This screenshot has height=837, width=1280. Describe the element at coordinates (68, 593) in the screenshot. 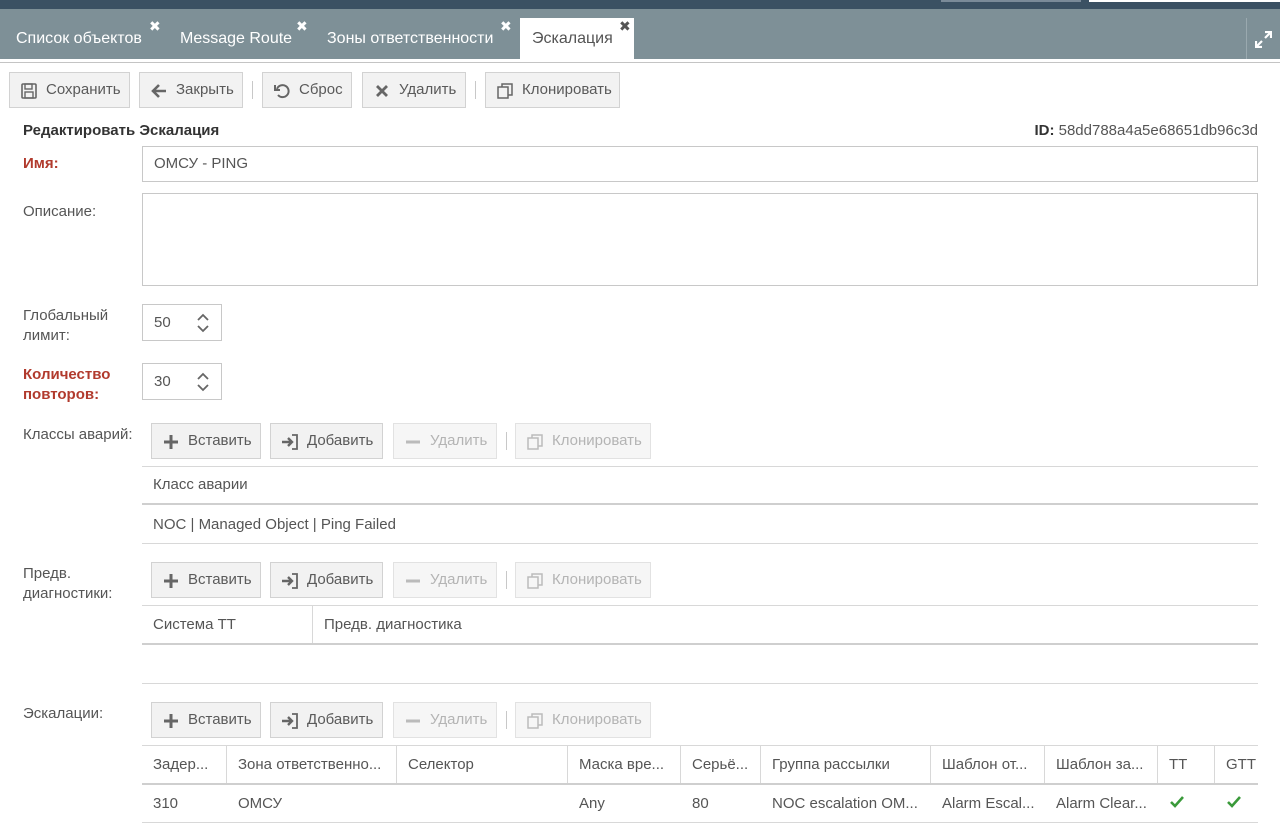

I see `prediag-label-line2: диагностики:` at that location.